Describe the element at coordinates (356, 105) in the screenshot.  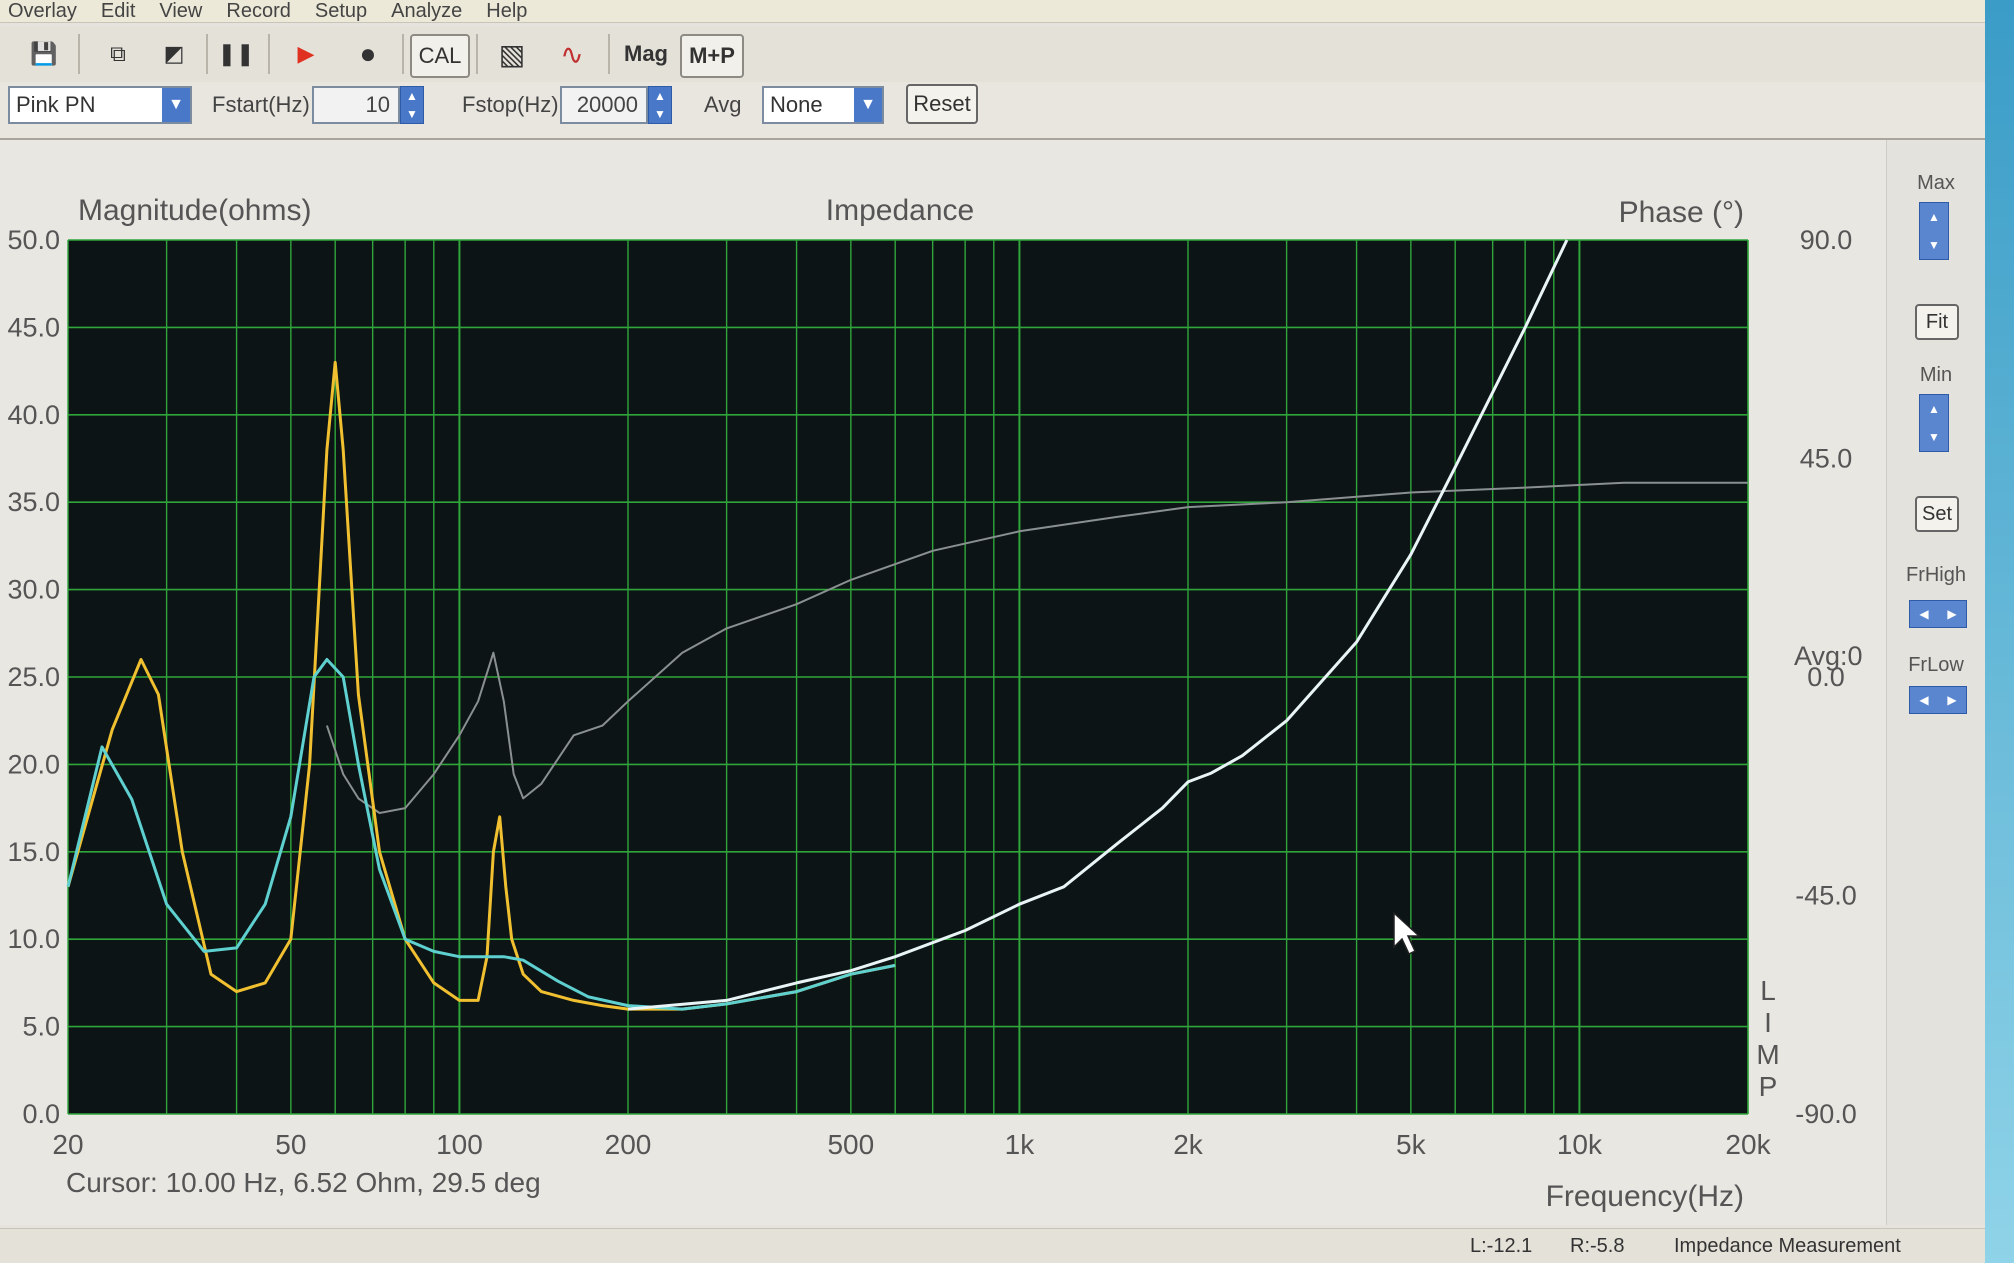
I see `fstart-input: 10` at that location.